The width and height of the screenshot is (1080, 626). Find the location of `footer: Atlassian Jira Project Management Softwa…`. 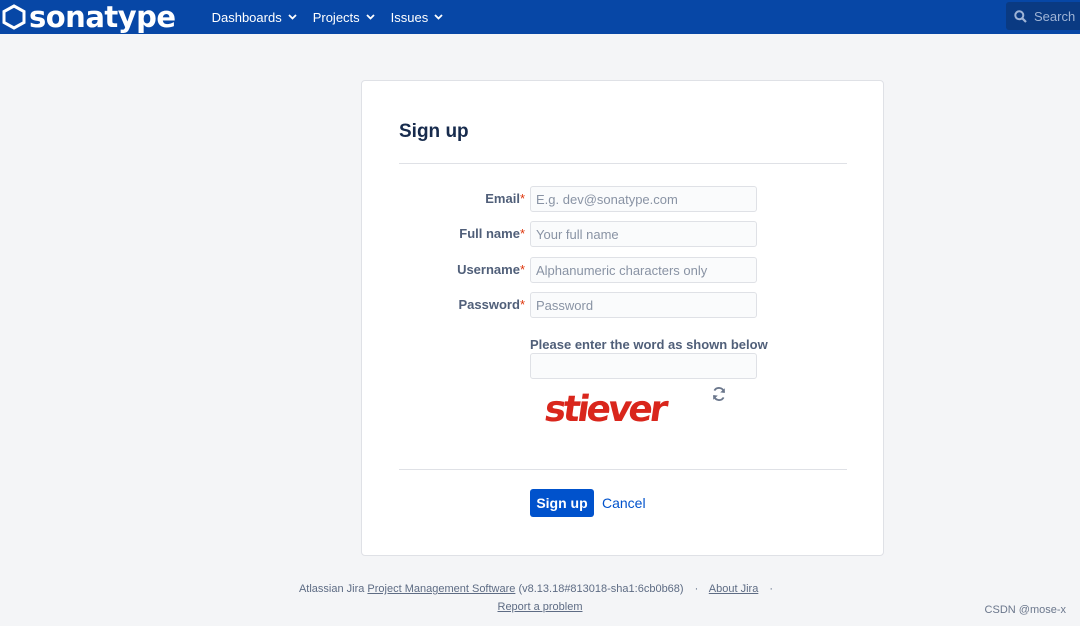

footer: Atlassian Jira Project Management Softwa… is located at coordinates (540, 598).